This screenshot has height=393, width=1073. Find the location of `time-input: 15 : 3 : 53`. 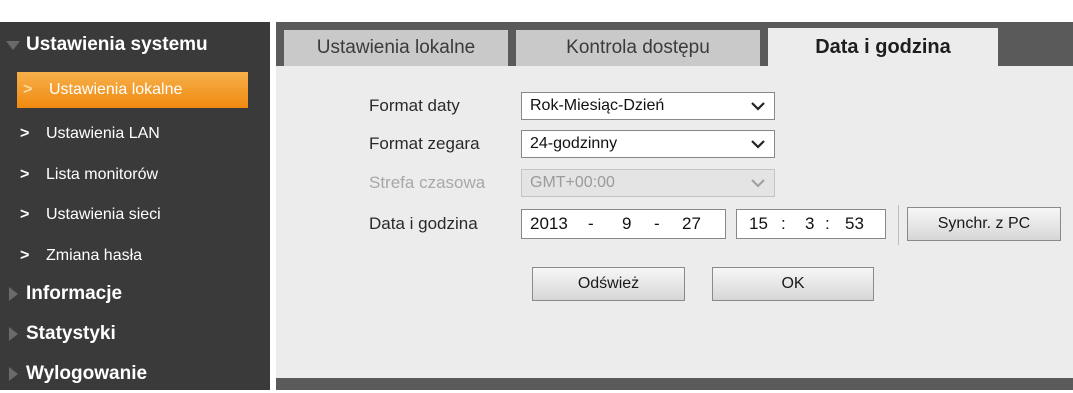

time-input: 15 : 3 : 53 is located at coordinates (811, 224).